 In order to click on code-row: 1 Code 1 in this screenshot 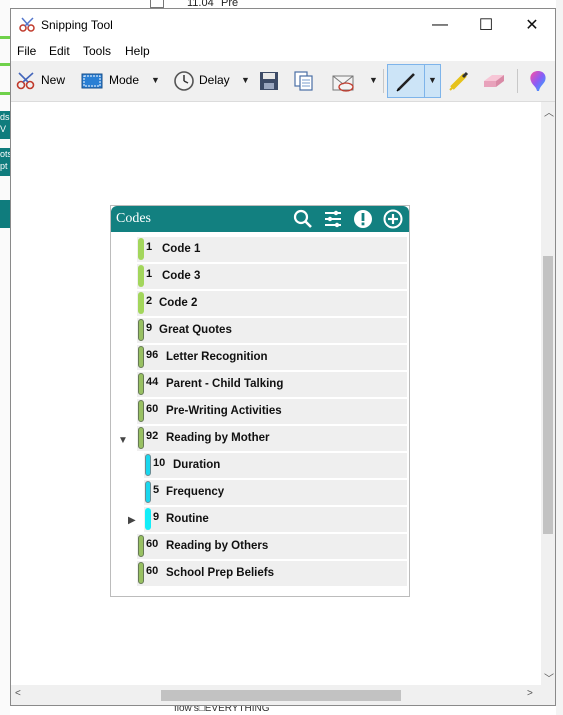, I will do `click(272, 250)`.